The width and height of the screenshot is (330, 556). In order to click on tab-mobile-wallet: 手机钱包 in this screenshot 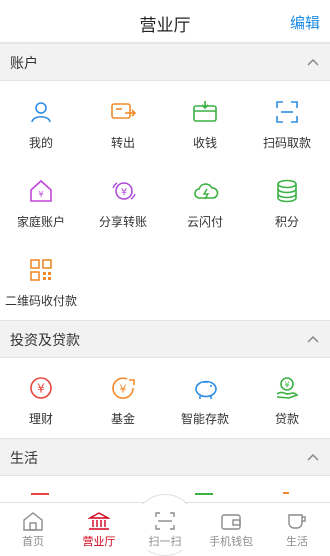, I will do `click(231, 526)`.